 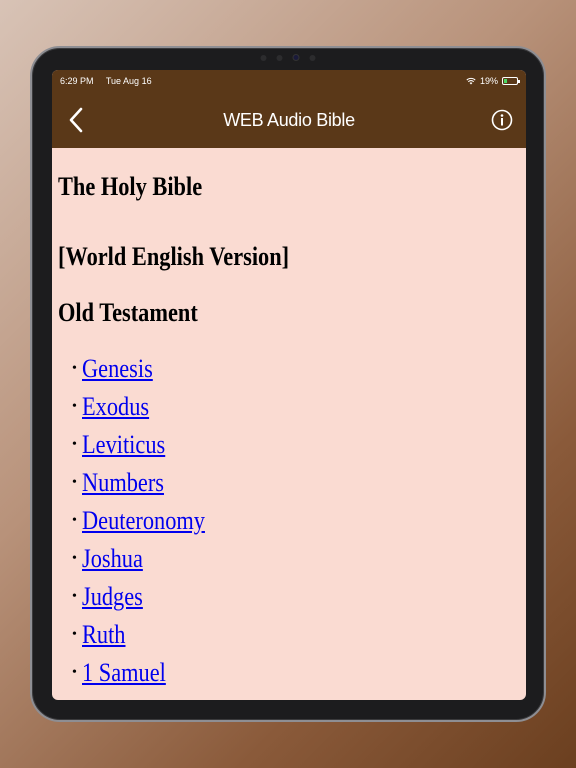 What do you see at coordinates (174, 256) in the screenshot?
I see `version-heading: [World English Version]` at bounding box center [174, 256].